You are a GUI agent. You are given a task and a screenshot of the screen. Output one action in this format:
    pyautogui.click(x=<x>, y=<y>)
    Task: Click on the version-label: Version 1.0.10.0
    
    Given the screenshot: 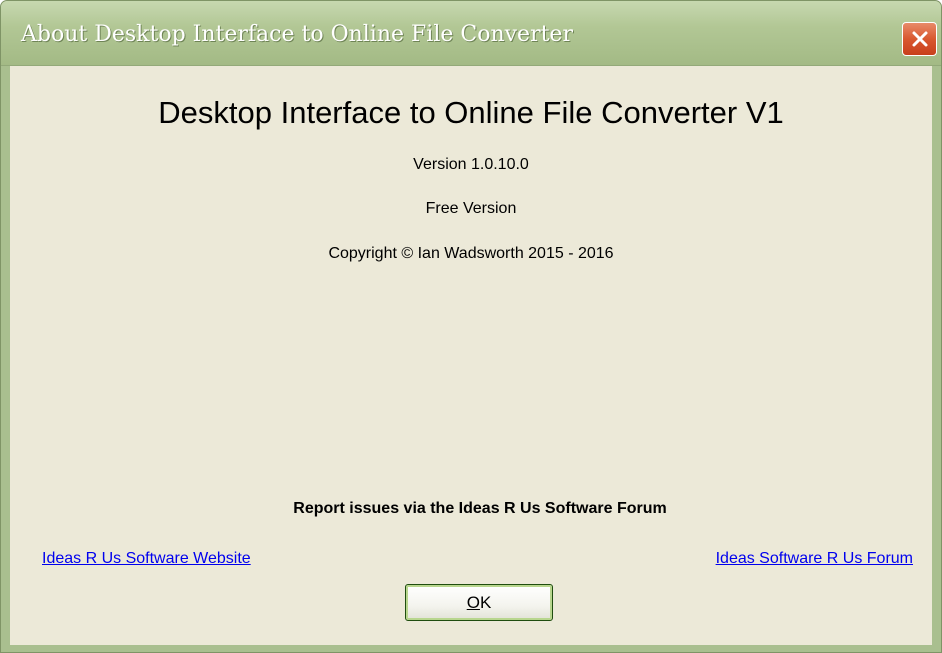 What is the action you would take?
    pyautogui.click(x=471, y=164)
    